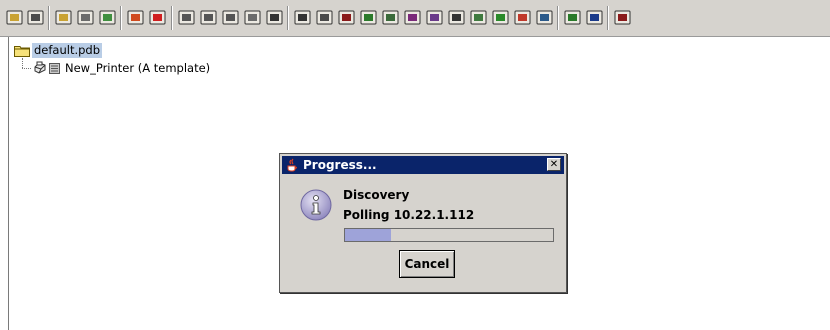 This screenshot has height=330, width=830. What do you see at coordinates (138, 68) in the screenshot?
I see `tree-node-label: New_Printer (A template)` at bounding box center [138, 68].